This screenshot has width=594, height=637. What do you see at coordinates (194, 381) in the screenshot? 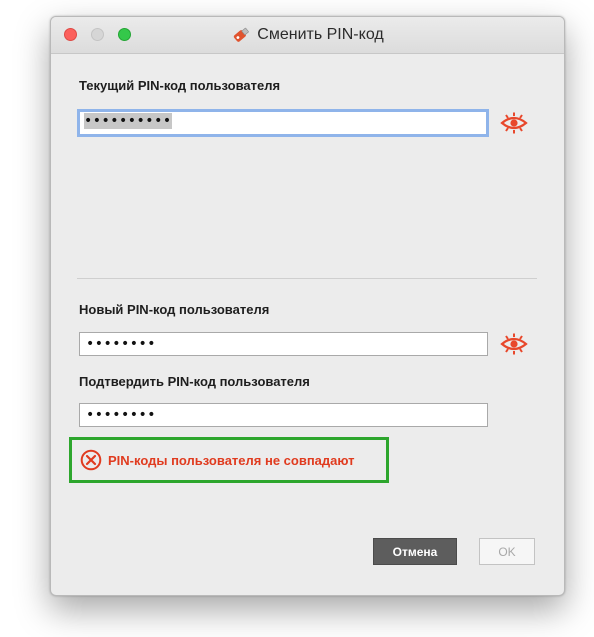
I see `confirm-pin-label: Подтвердить PIN-код пользователя` at bounding box center [194, 381].